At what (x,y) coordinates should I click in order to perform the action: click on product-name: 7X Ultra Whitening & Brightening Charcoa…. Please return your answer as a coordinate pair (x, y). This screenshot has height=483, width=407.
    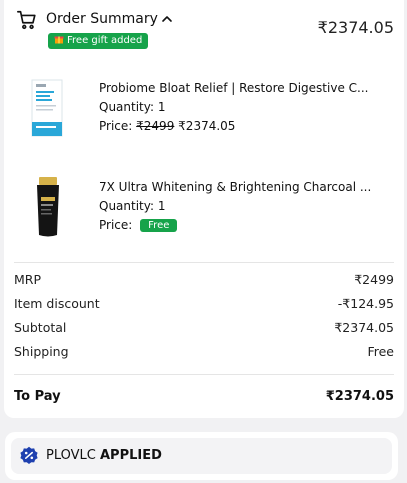
    Looking at the image, I should click on (241, 187).